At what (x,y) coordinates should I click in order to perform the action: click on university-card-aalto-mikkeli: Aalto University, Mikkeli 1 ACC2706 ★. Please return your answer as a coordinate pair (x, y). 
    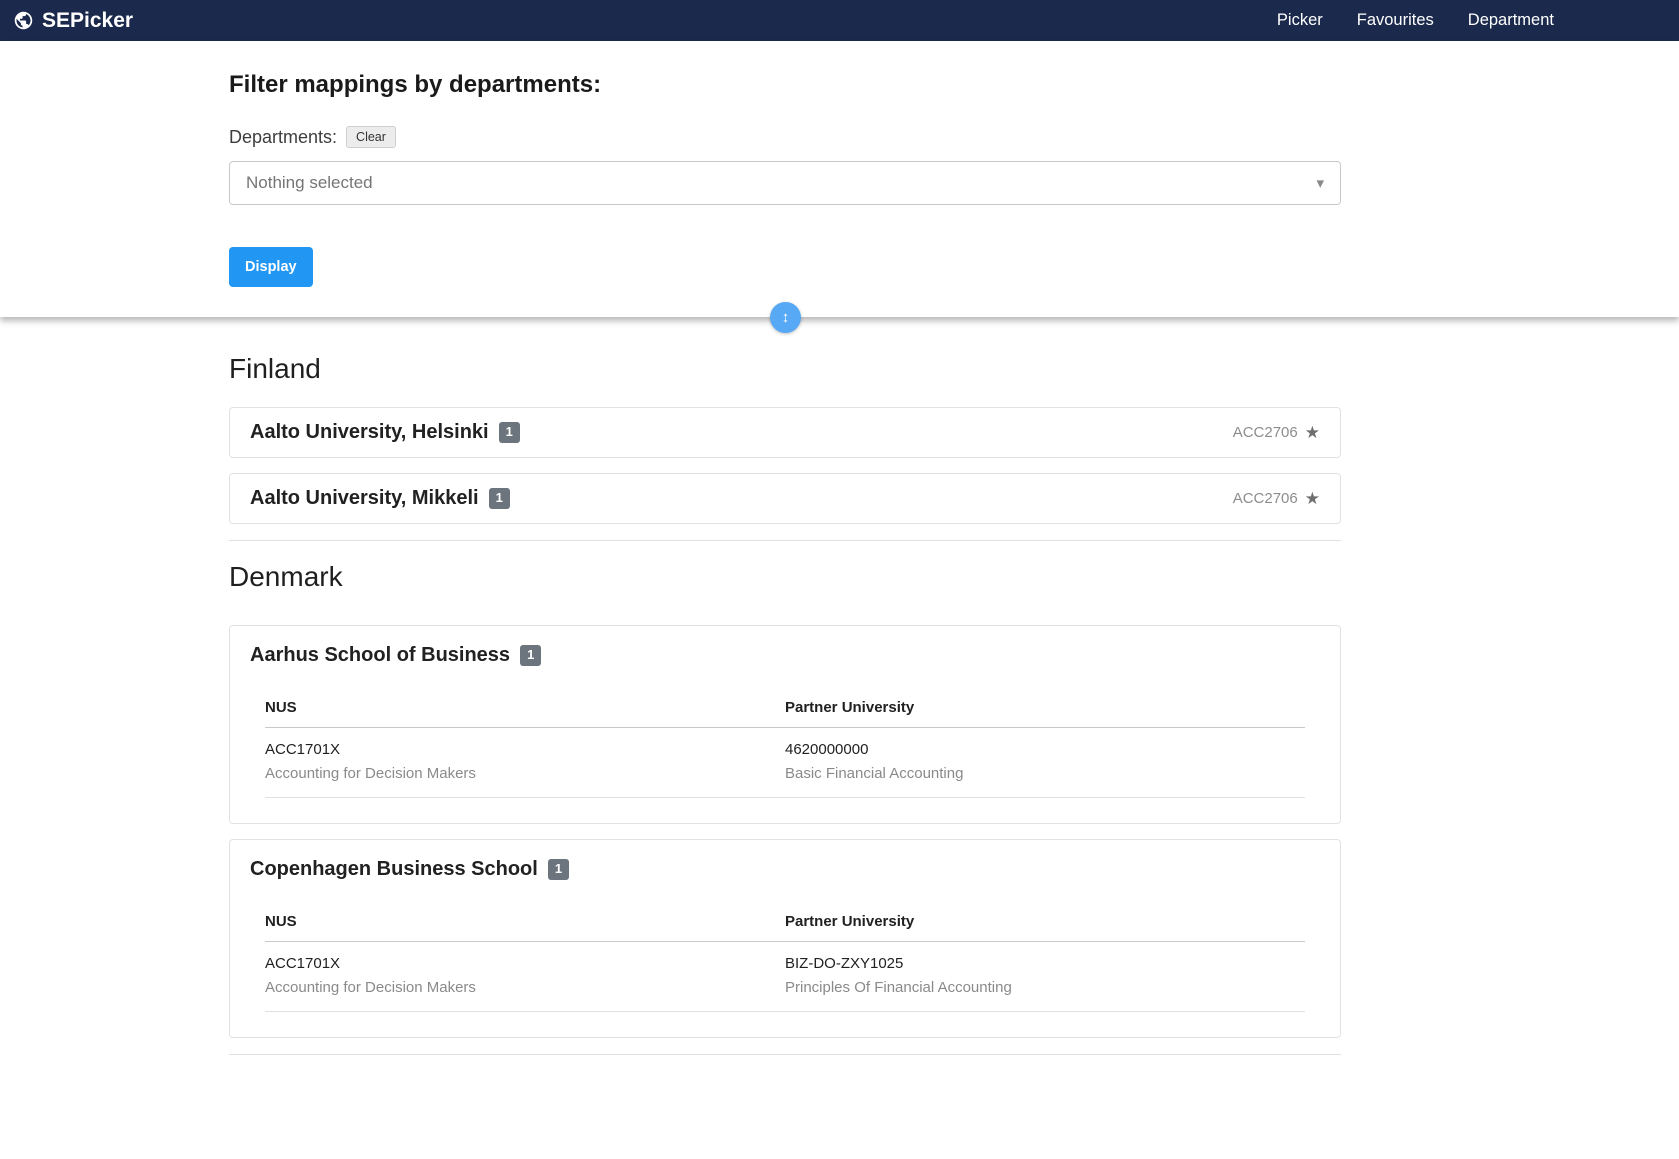
    Looking at the image, I should click on (785, 498).